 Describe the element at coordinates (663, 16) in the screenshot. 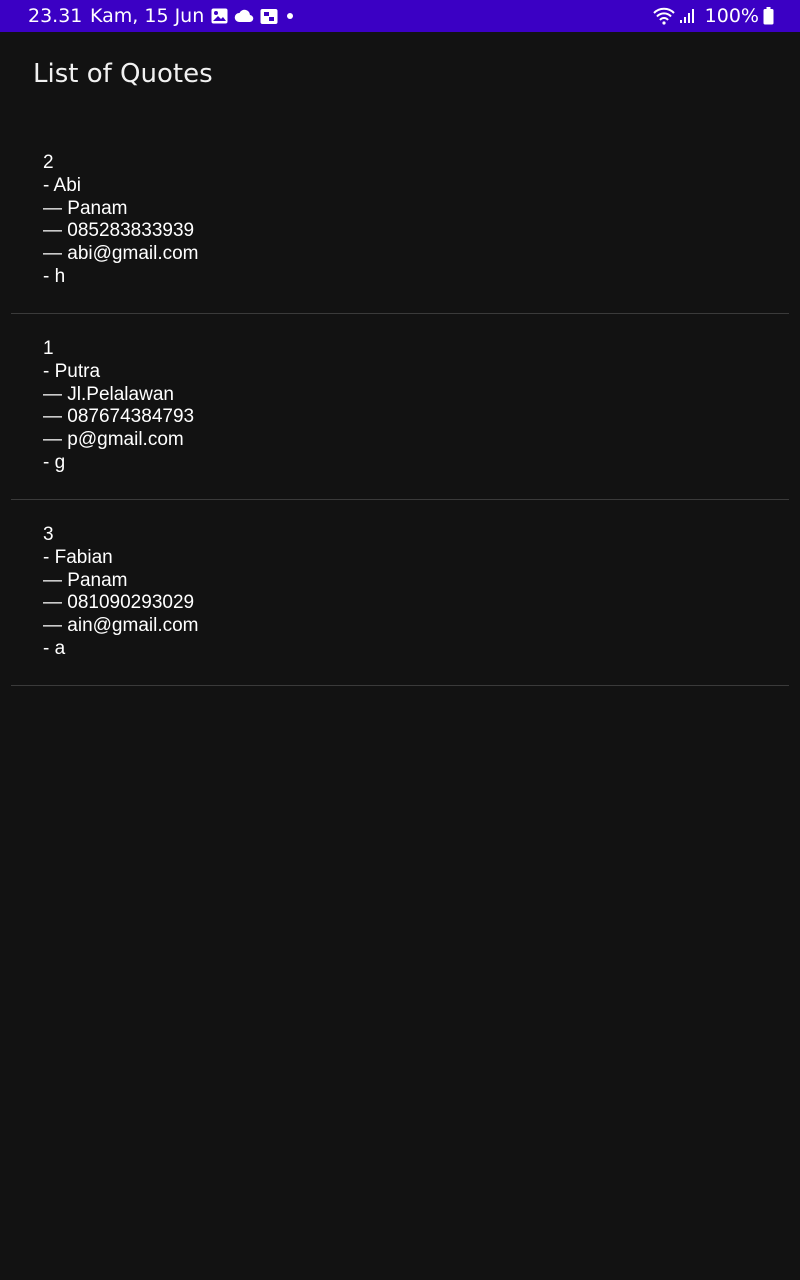

I see `wifi-icon` at that location.